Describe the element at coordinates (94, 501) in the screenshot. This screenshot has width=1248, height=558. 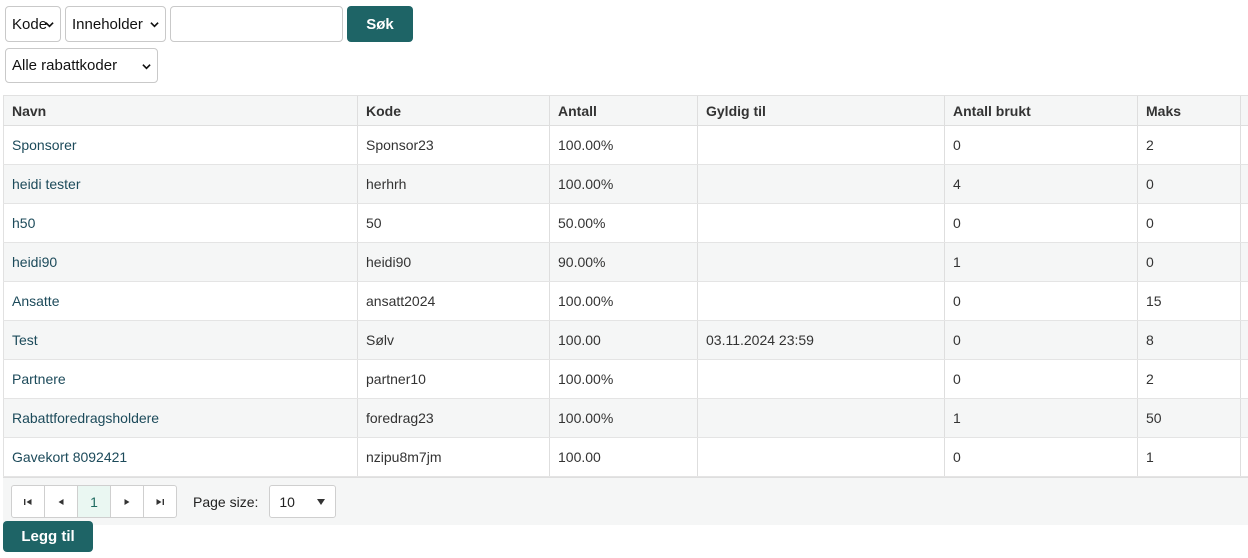
I see `page-number-button: 1` at that location.